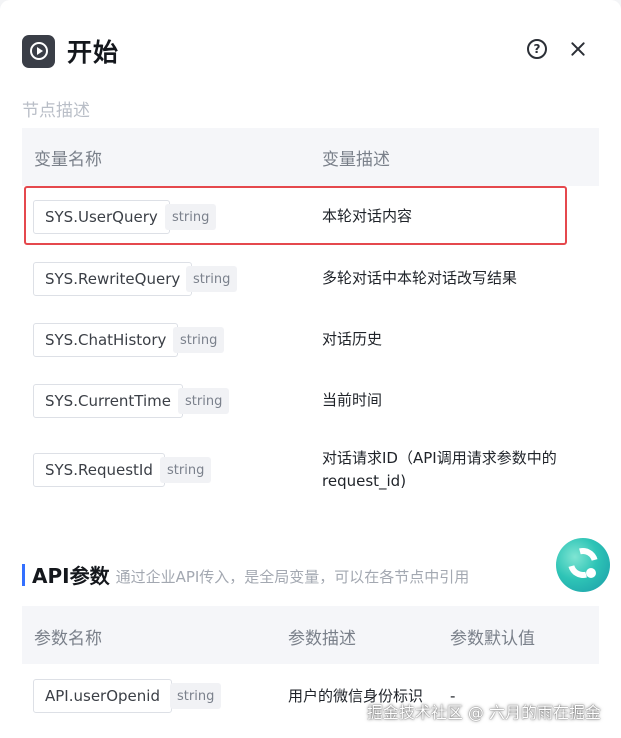  Describe the element at coordinates (68, 159) in the screenshot. I see `column-header-name: 变量名称` at that location.